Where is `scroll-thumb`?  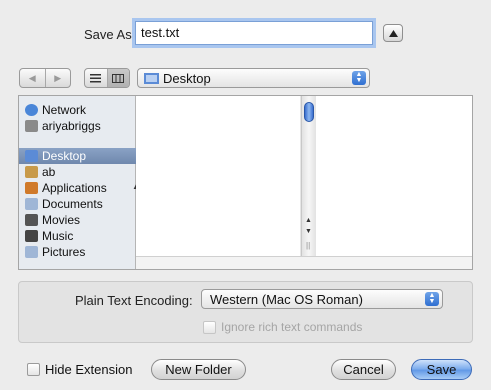
scroll-thumb is located at coordinates (309, 112).